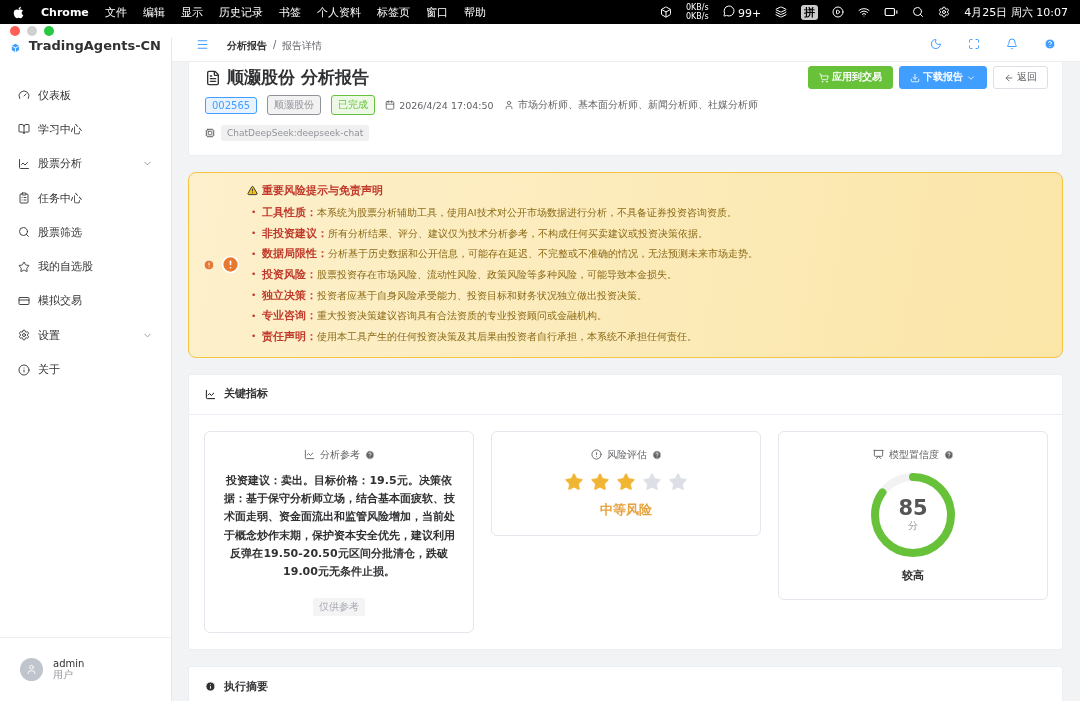 This screenshot has height=701, width=1080. What do you see at coordinates (596, 455) in the screenshot?
I see `alert-circle-icon` at bounding box center [596, 455].